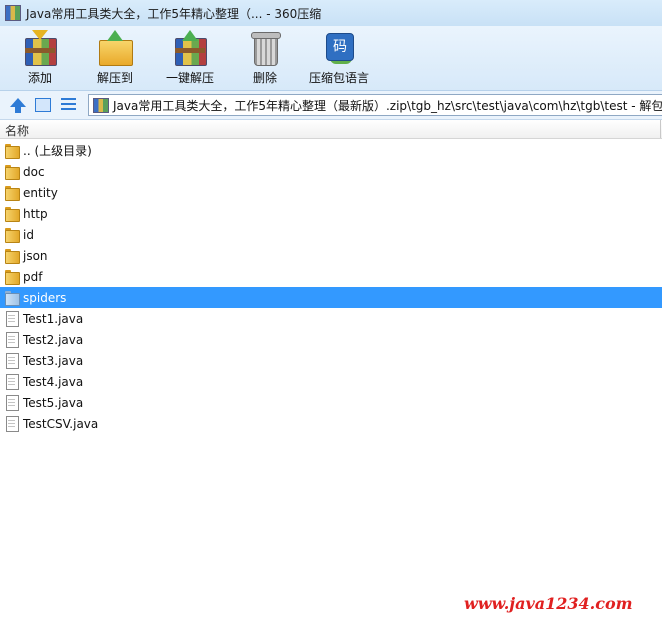 Image resolution: width=662 pixels, height=626 pixels. I want to click on one-click-extract-icon, so click(190, 48).